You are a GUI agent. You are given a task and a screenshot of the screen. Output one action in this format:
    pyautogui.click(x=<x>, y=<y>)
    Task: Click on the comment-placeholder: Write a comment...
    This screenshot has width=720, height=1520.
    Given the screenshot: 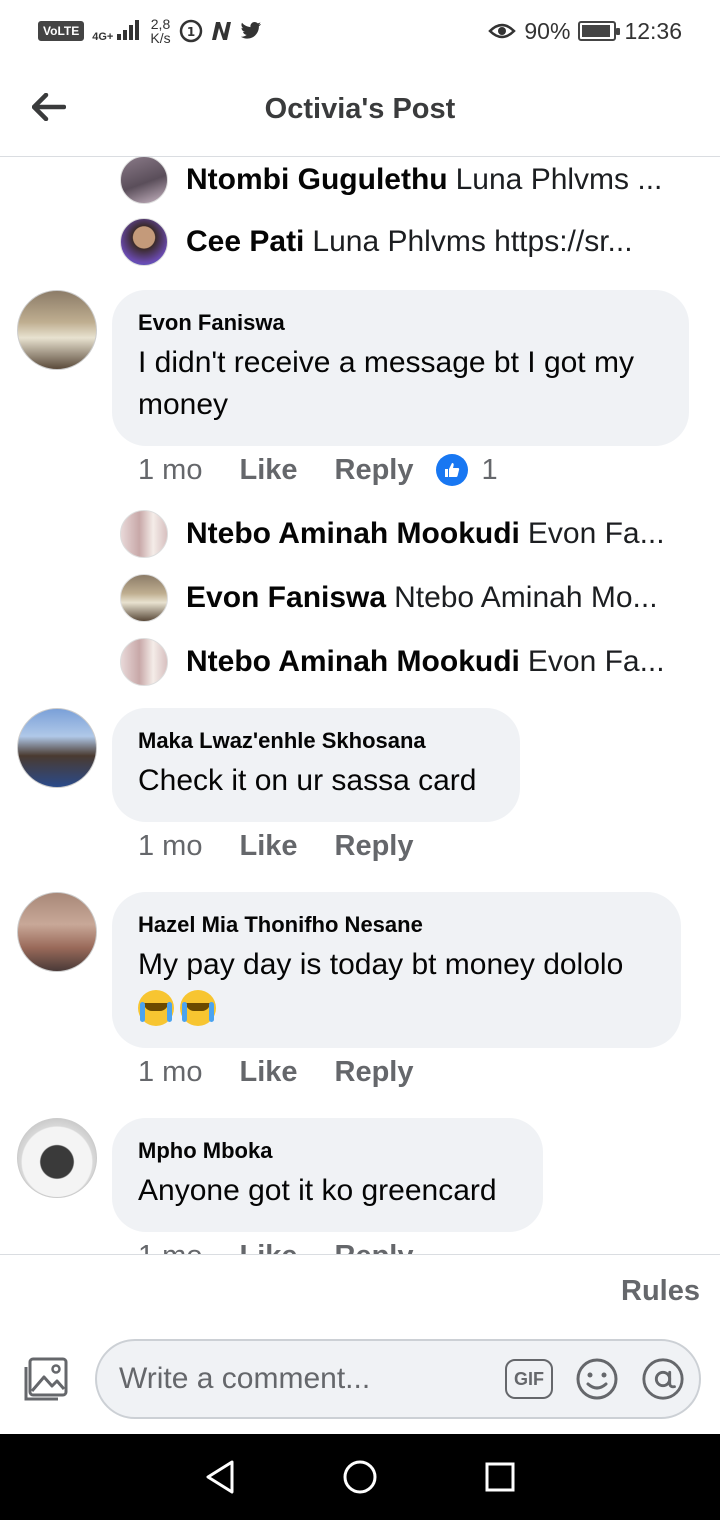 What is the action you would take?
    pyautogui.click(x=312, y=1379)
    